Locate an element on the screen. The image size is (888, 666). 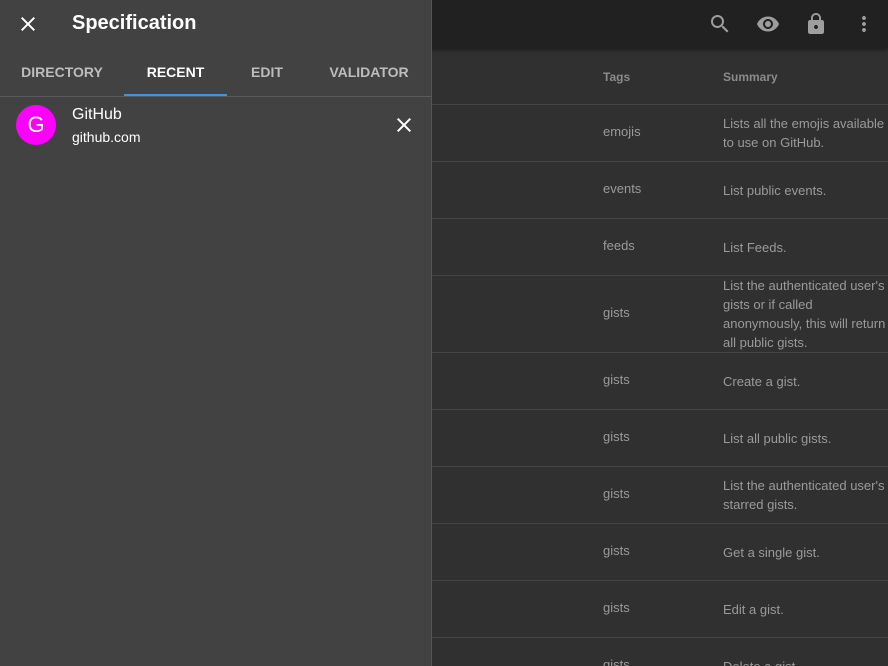
lock-icon is located at coordinates (816, 24).